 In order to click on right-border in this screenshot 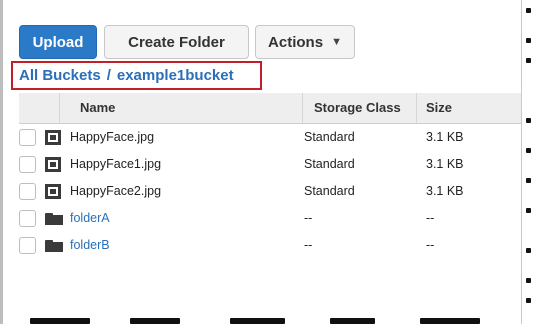, I will do `click(521, 162)`.